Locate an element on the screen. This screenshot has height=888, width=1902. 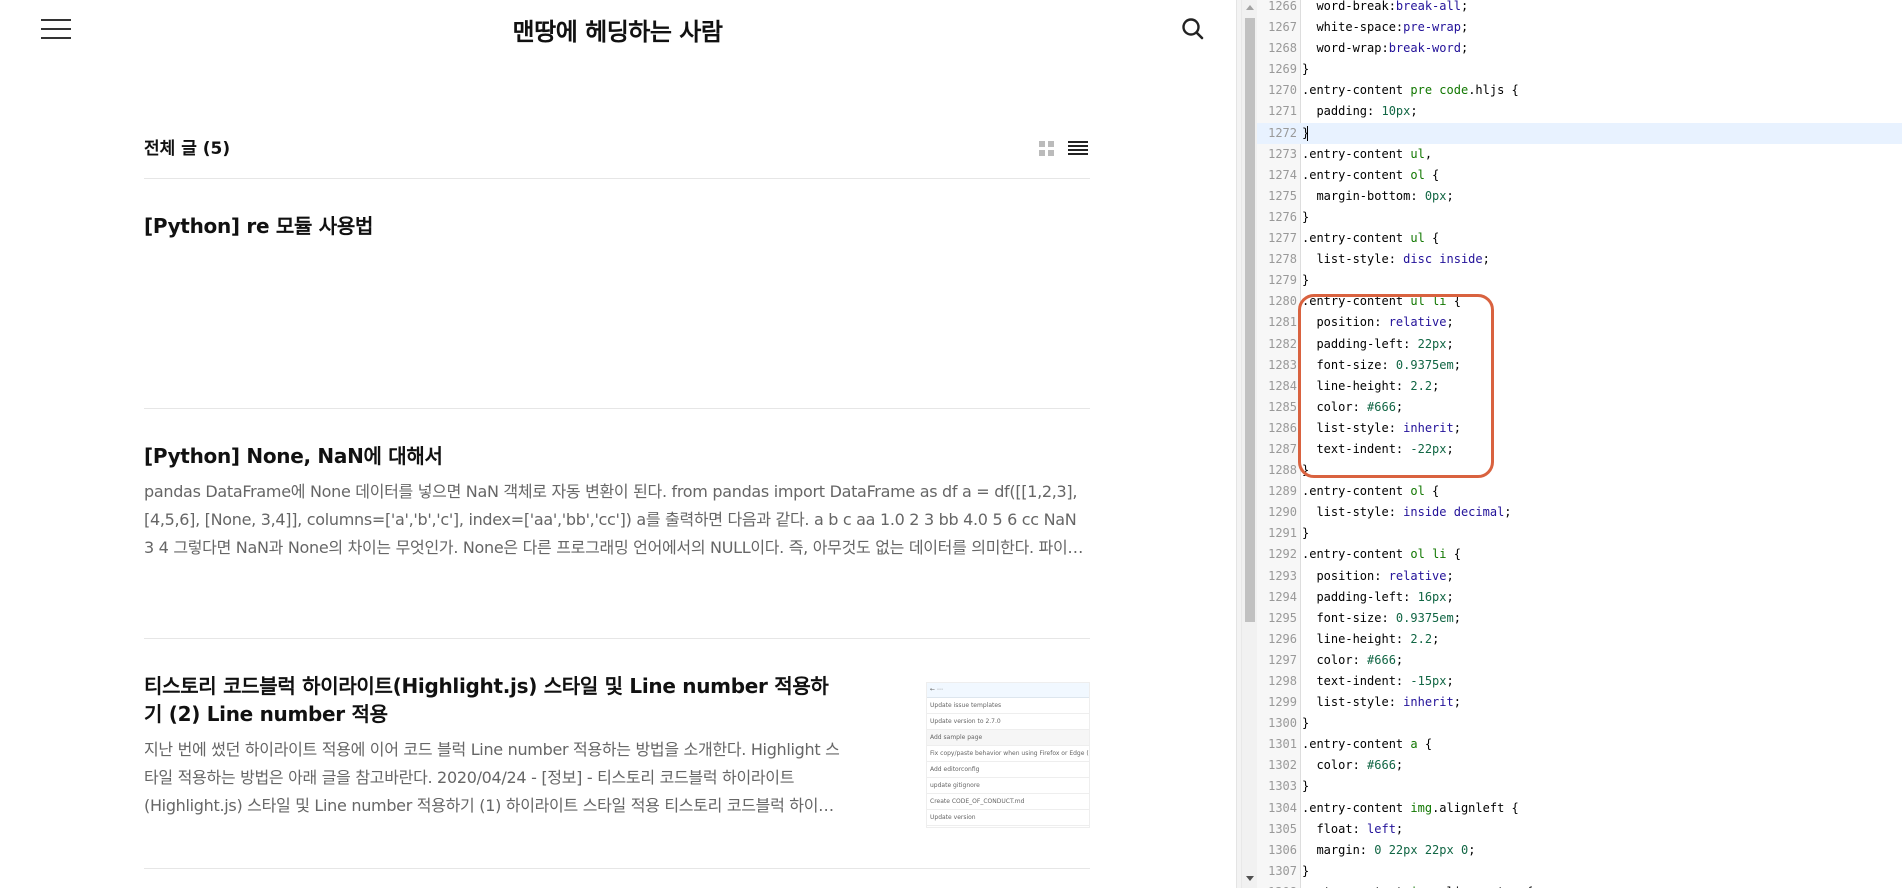
post-title: [Python] re 모듈 사용법 is located at coordinates (617, 226).